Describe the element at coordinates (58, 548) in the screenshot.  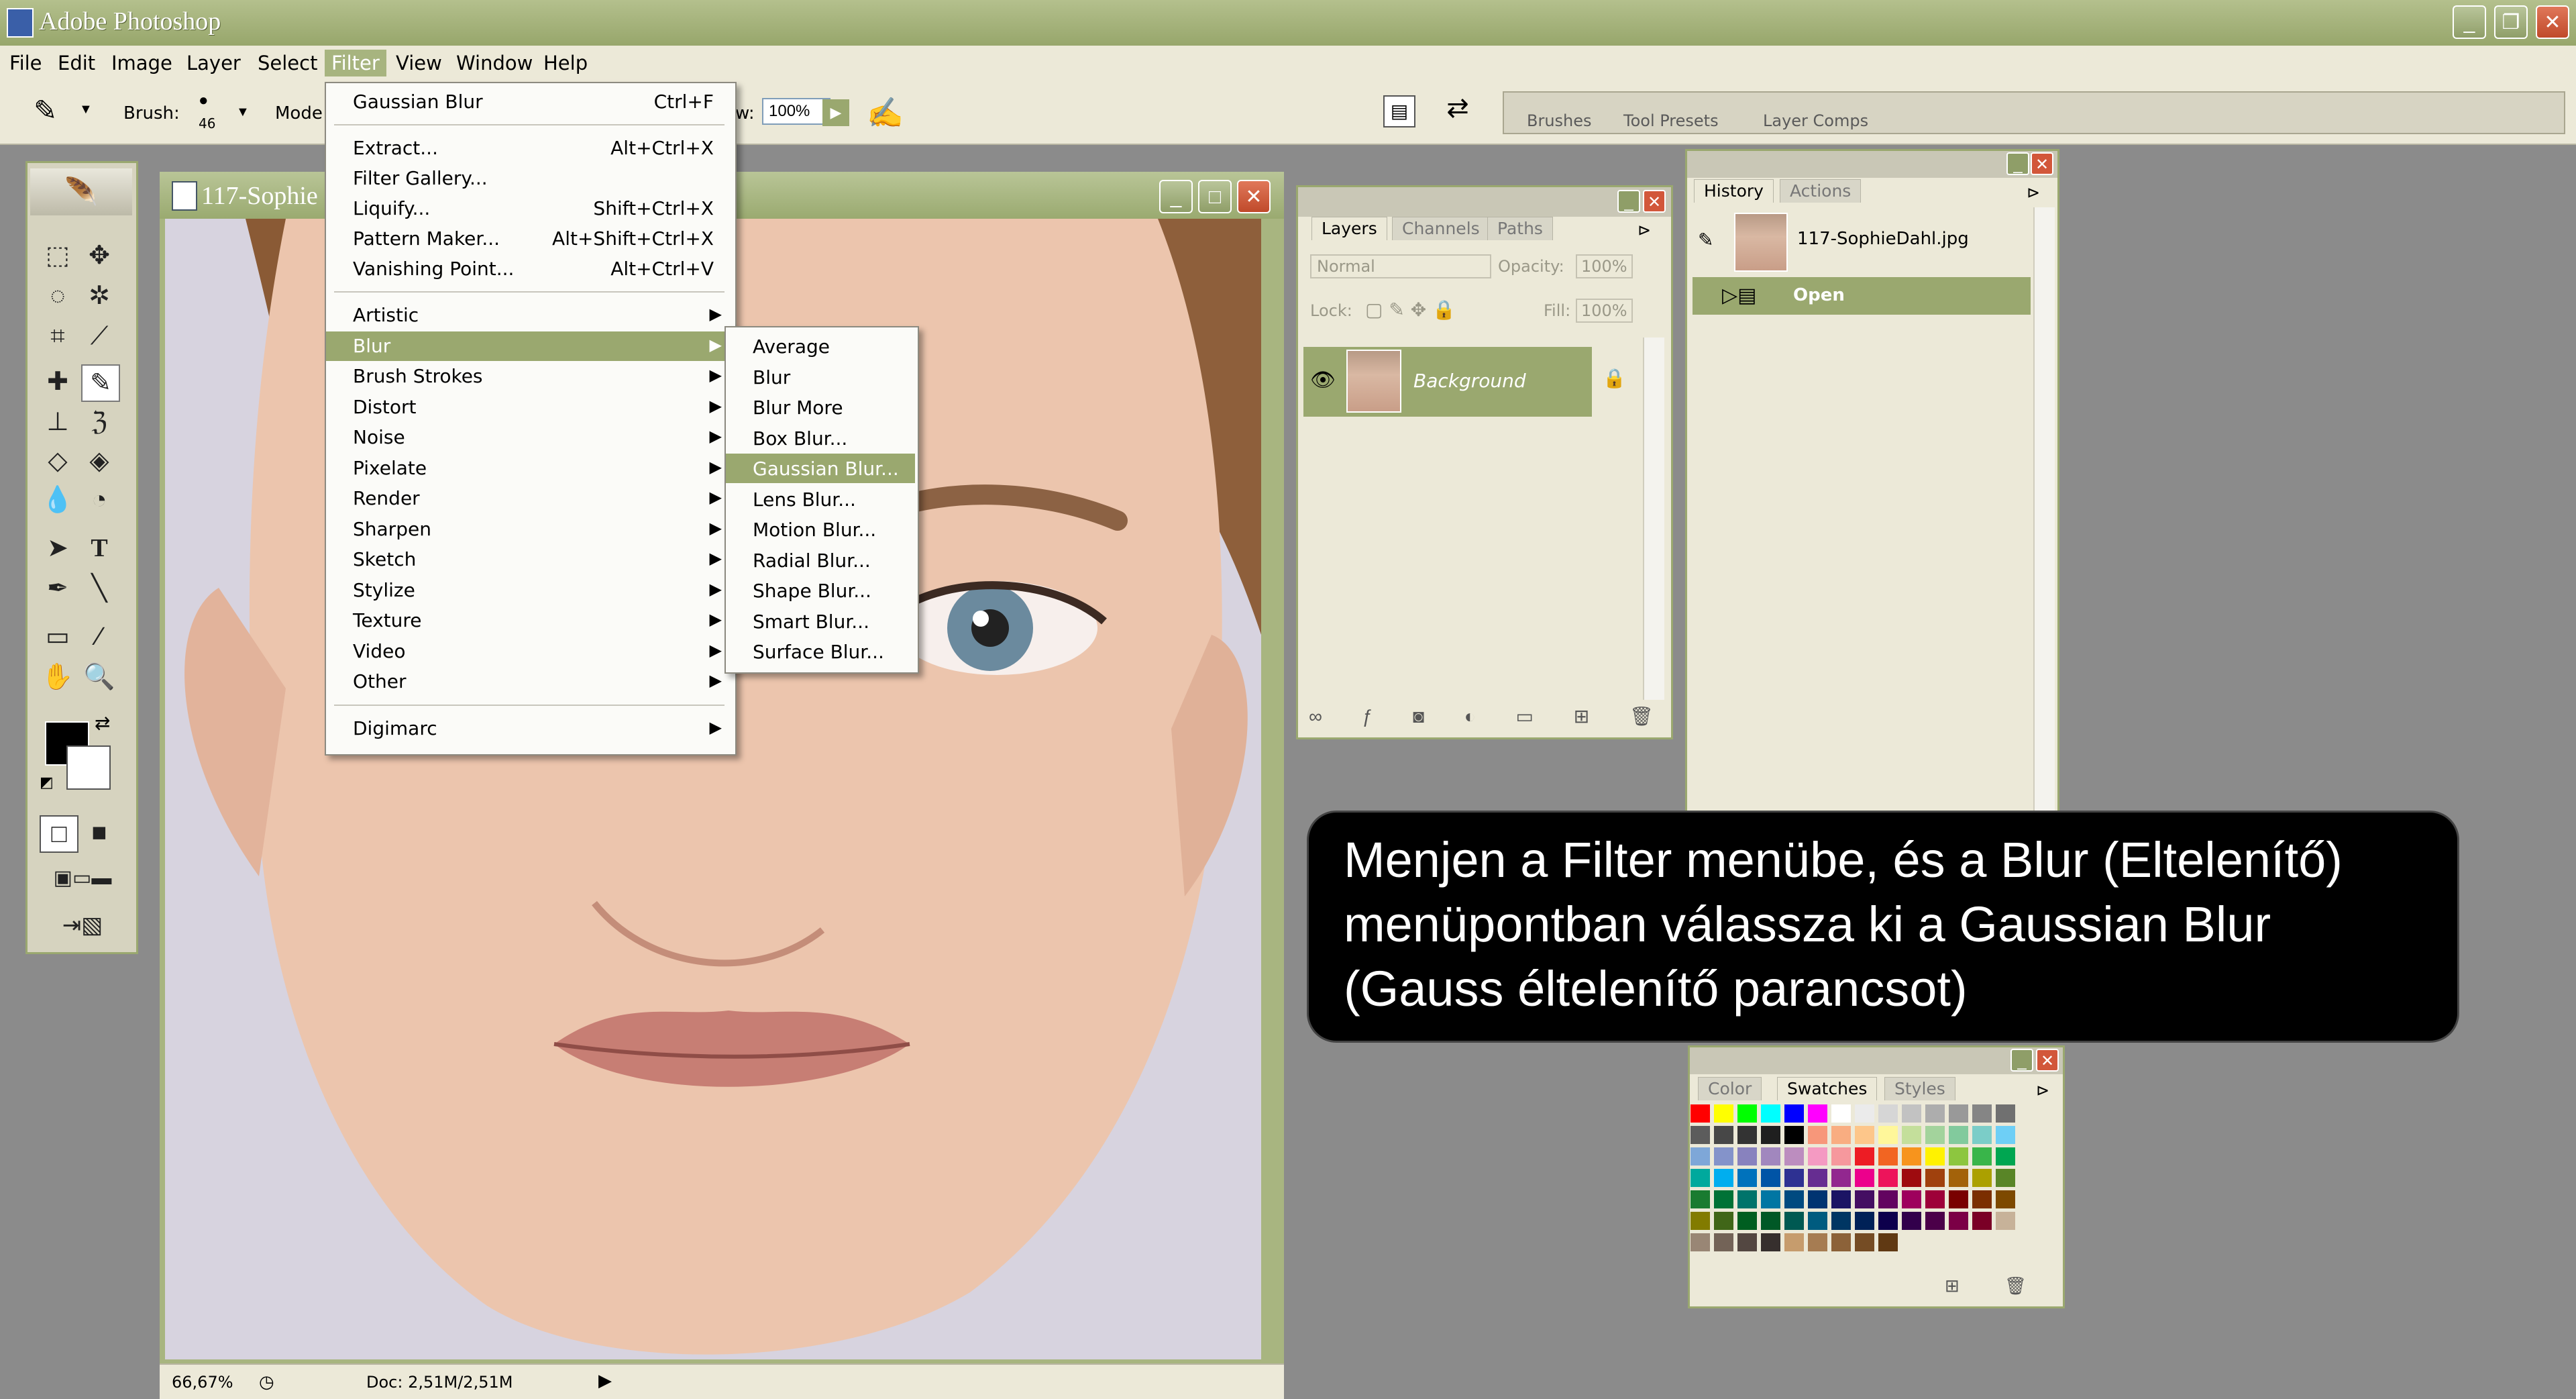
I see `path-selection-icon: ➤` at that location.